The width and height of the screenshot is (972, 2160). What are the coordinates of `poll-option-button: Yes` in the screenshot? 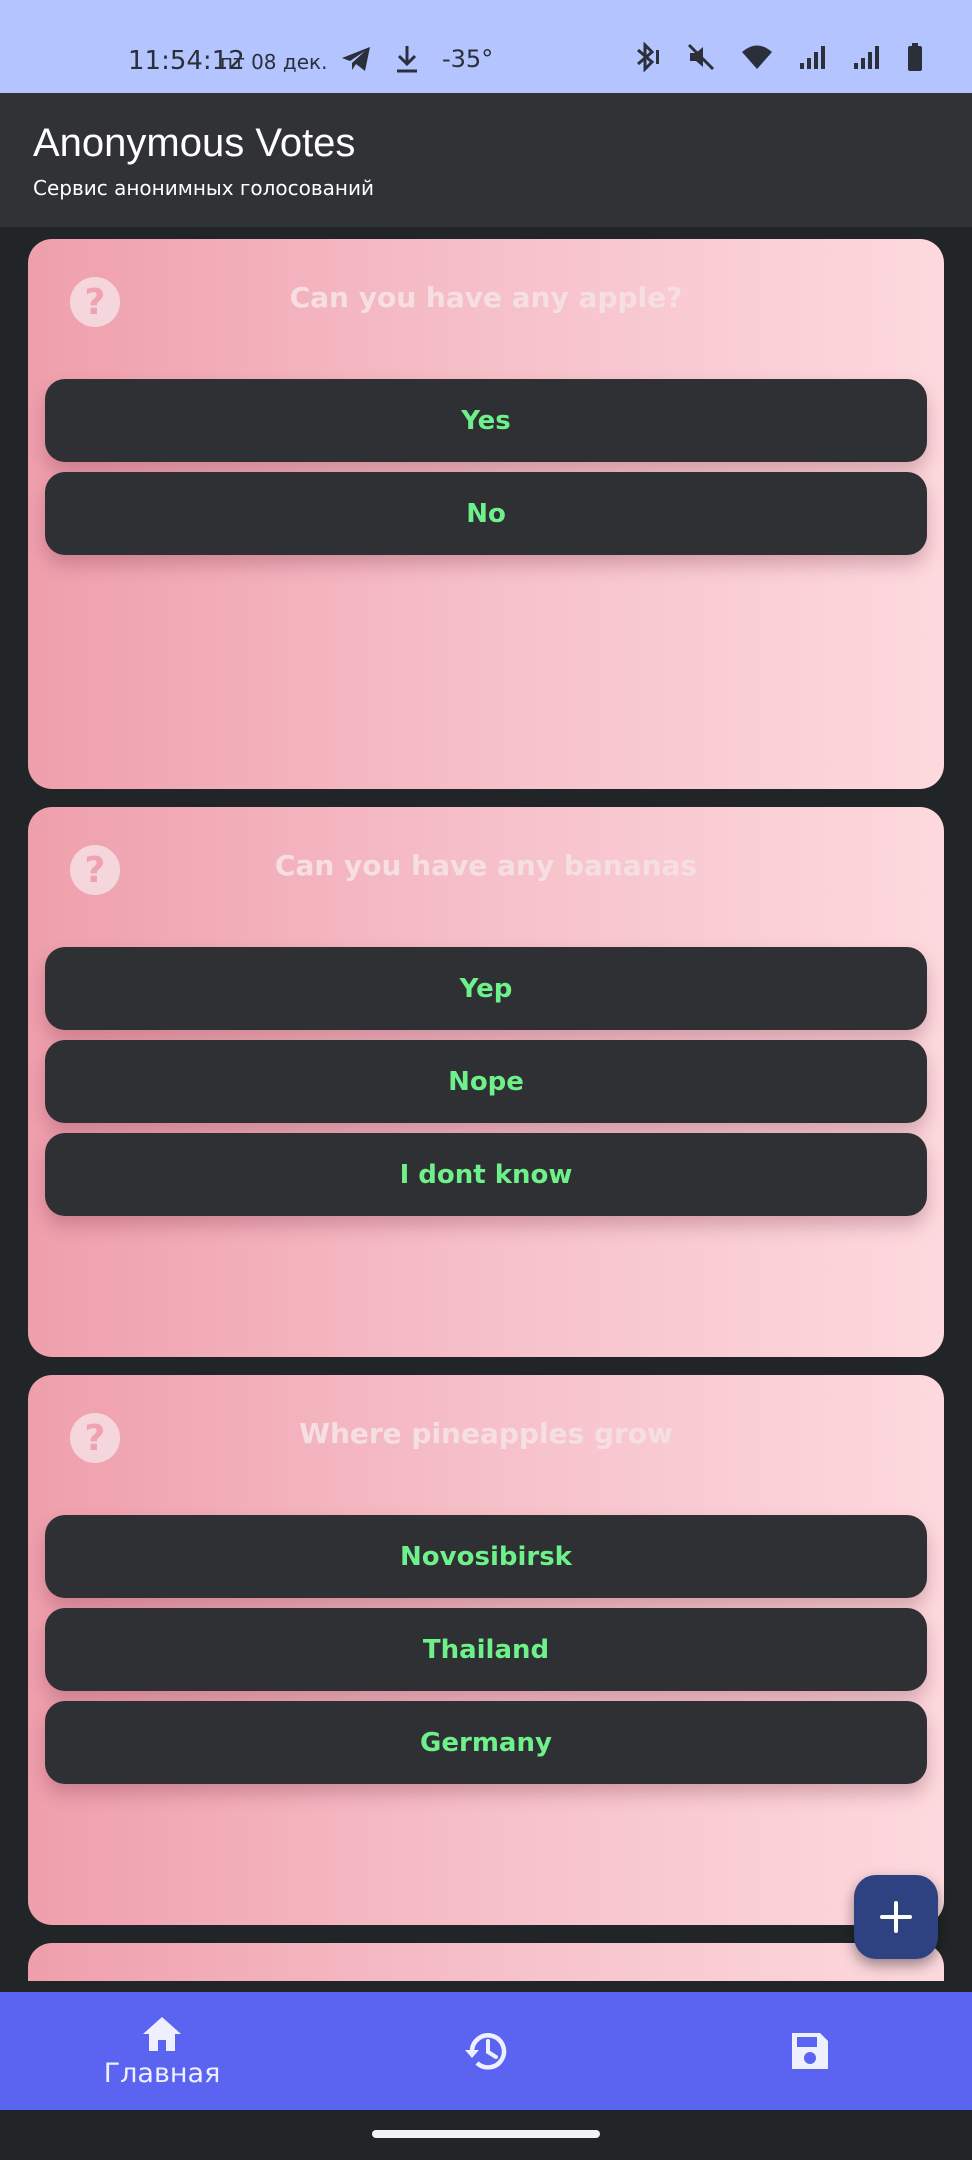 It's located at (486, 420).